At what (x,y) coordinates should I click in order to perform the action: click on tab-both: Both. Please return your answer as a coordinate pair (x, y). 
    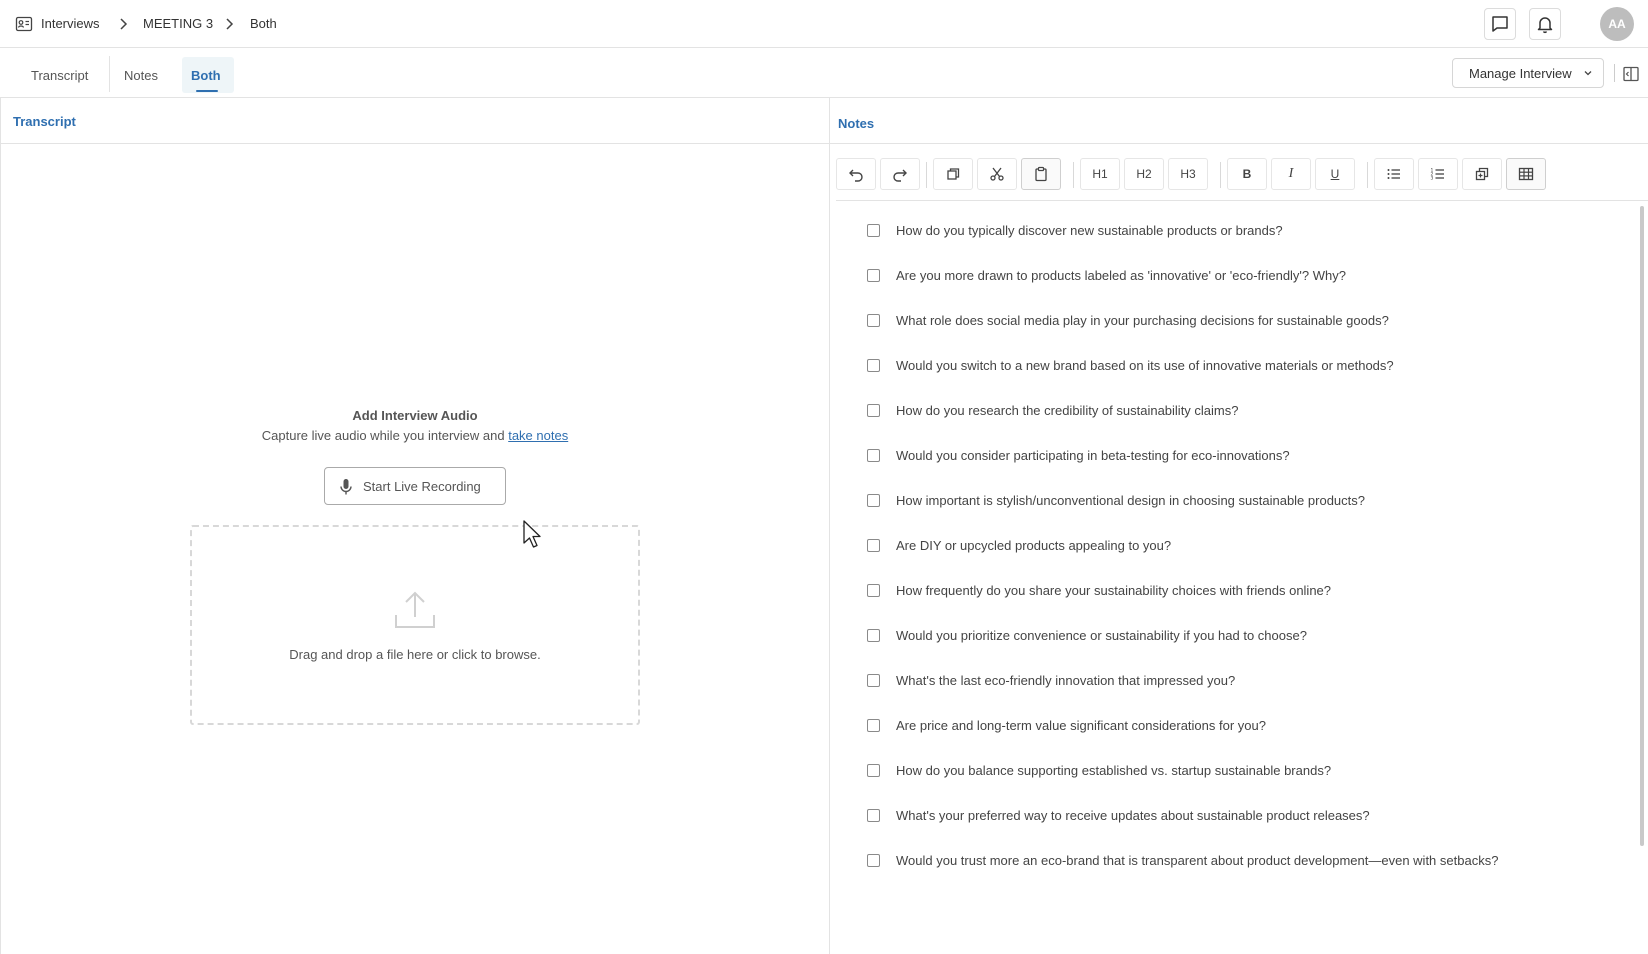
    Looking at the image, I should click on (206, 75).